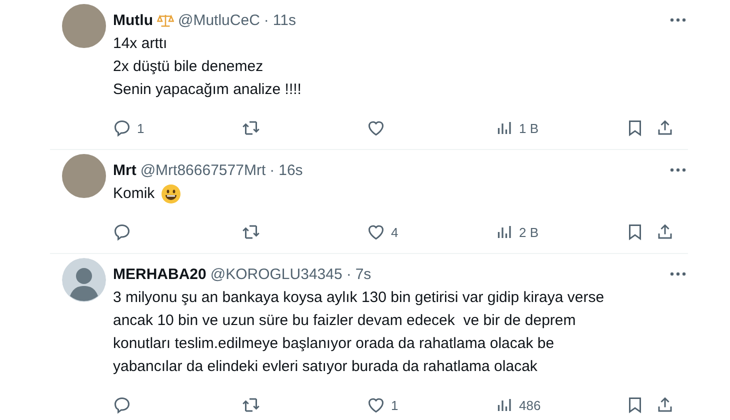  I want to click on action-count: 1 B, so click(529, 128).